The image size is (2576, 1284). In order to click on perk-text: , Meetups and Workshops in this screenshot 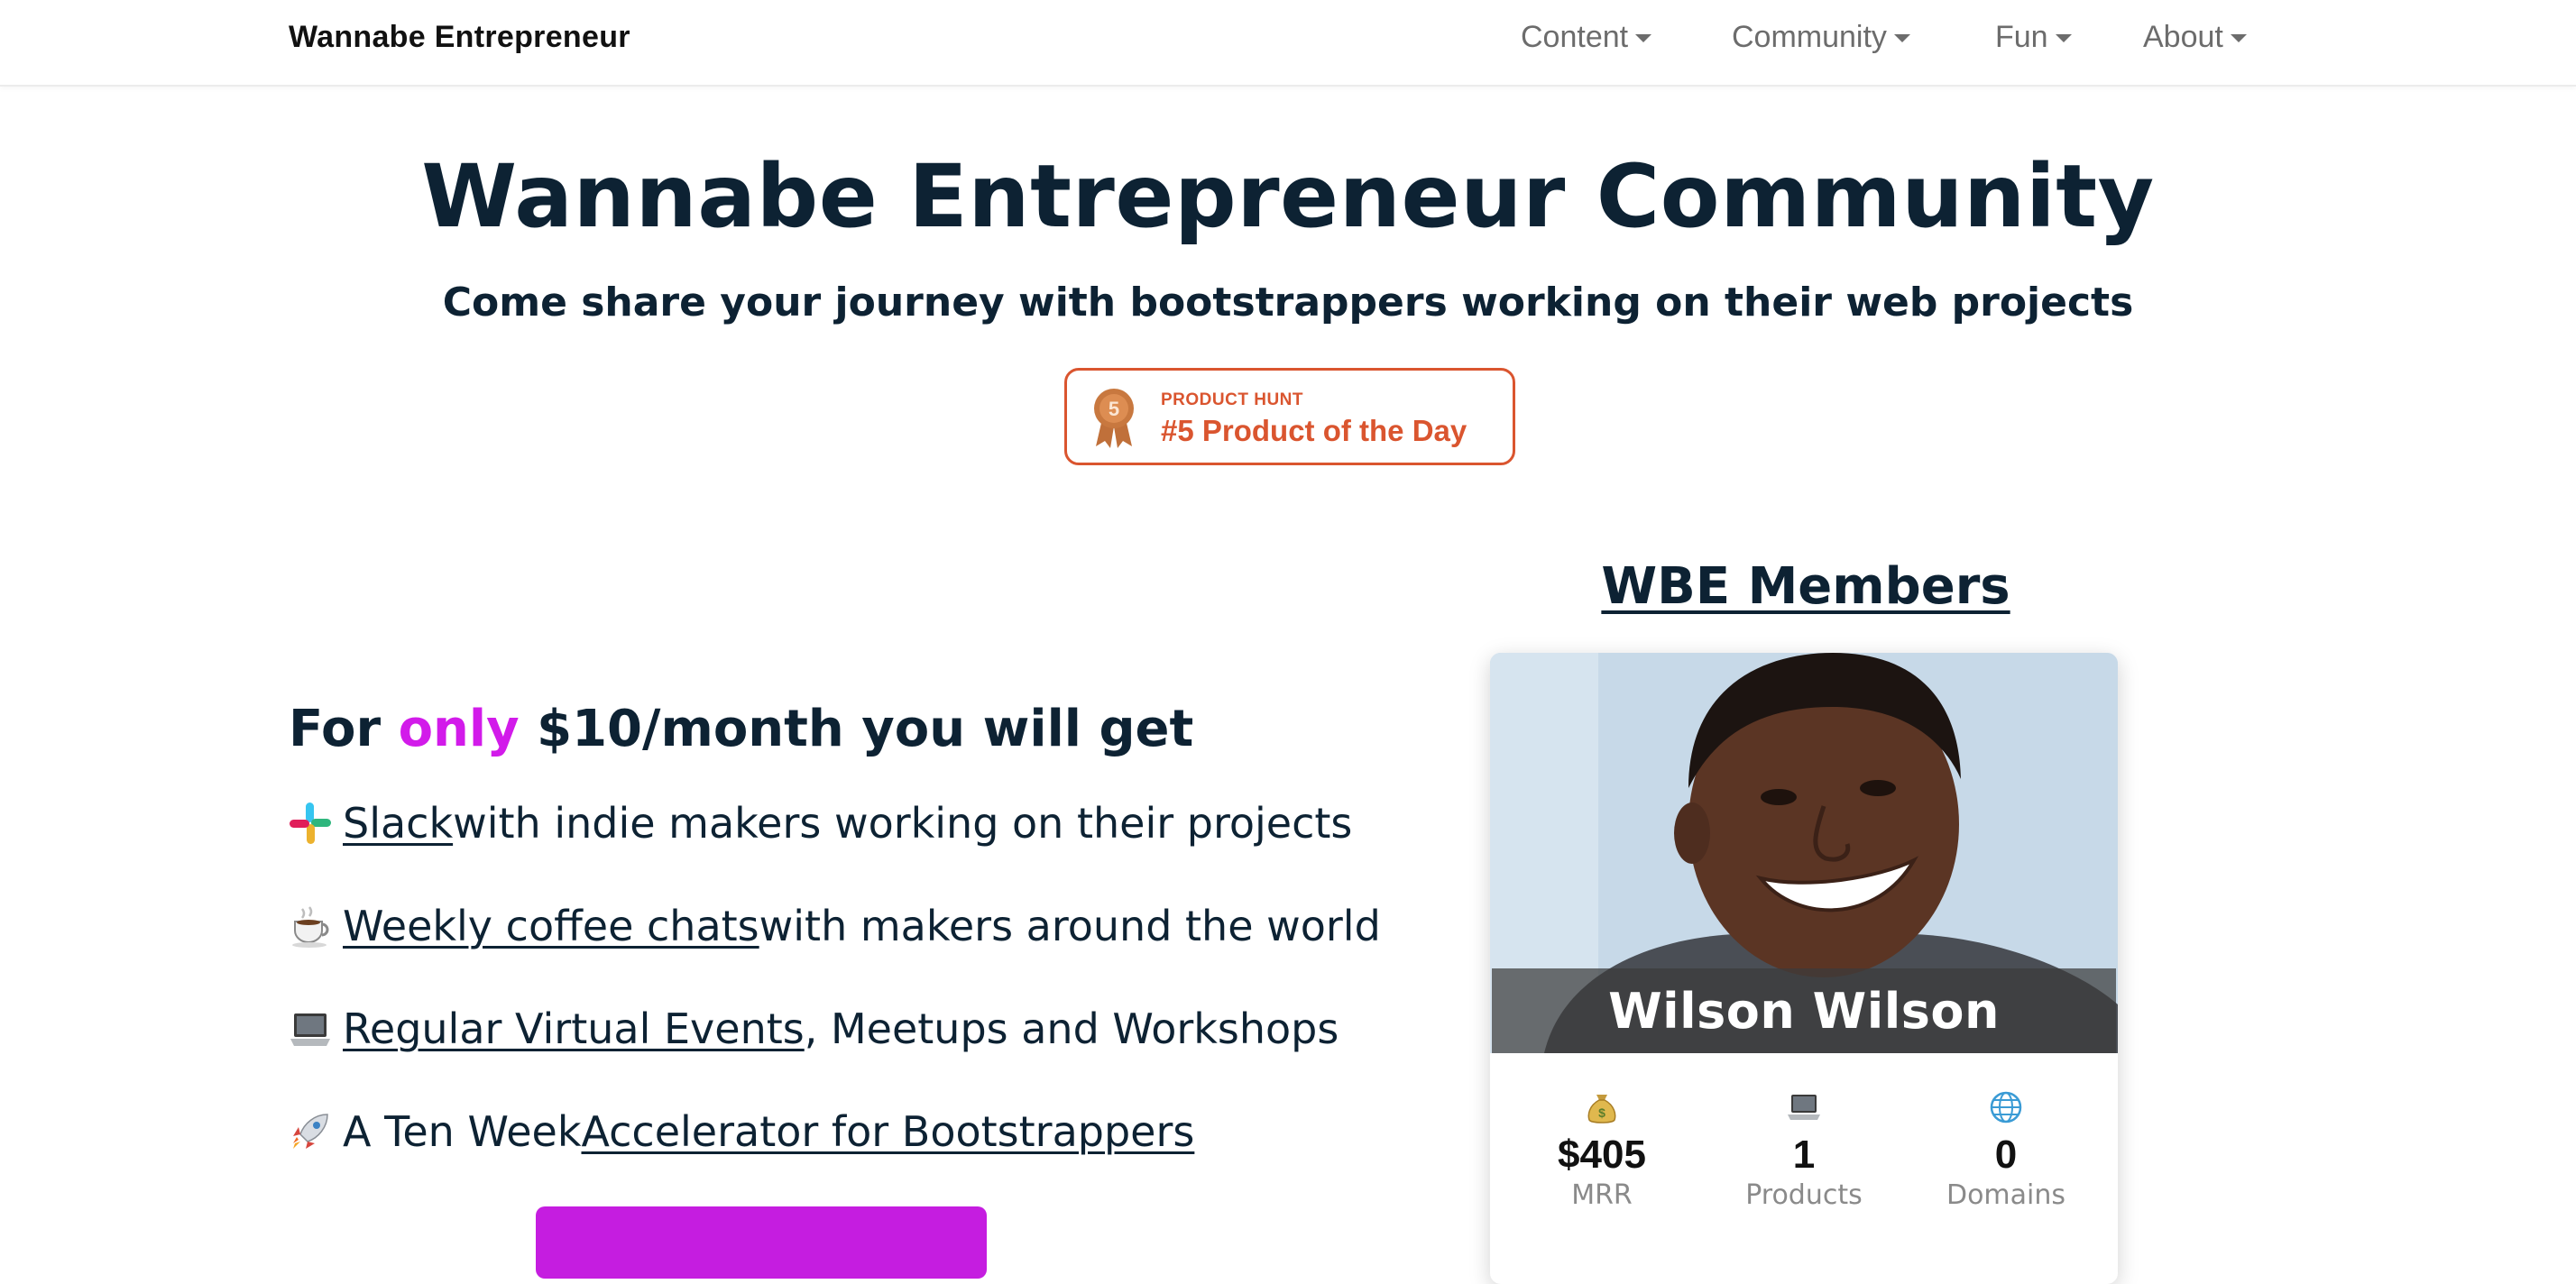, I will do `click(1071, 1028)`.